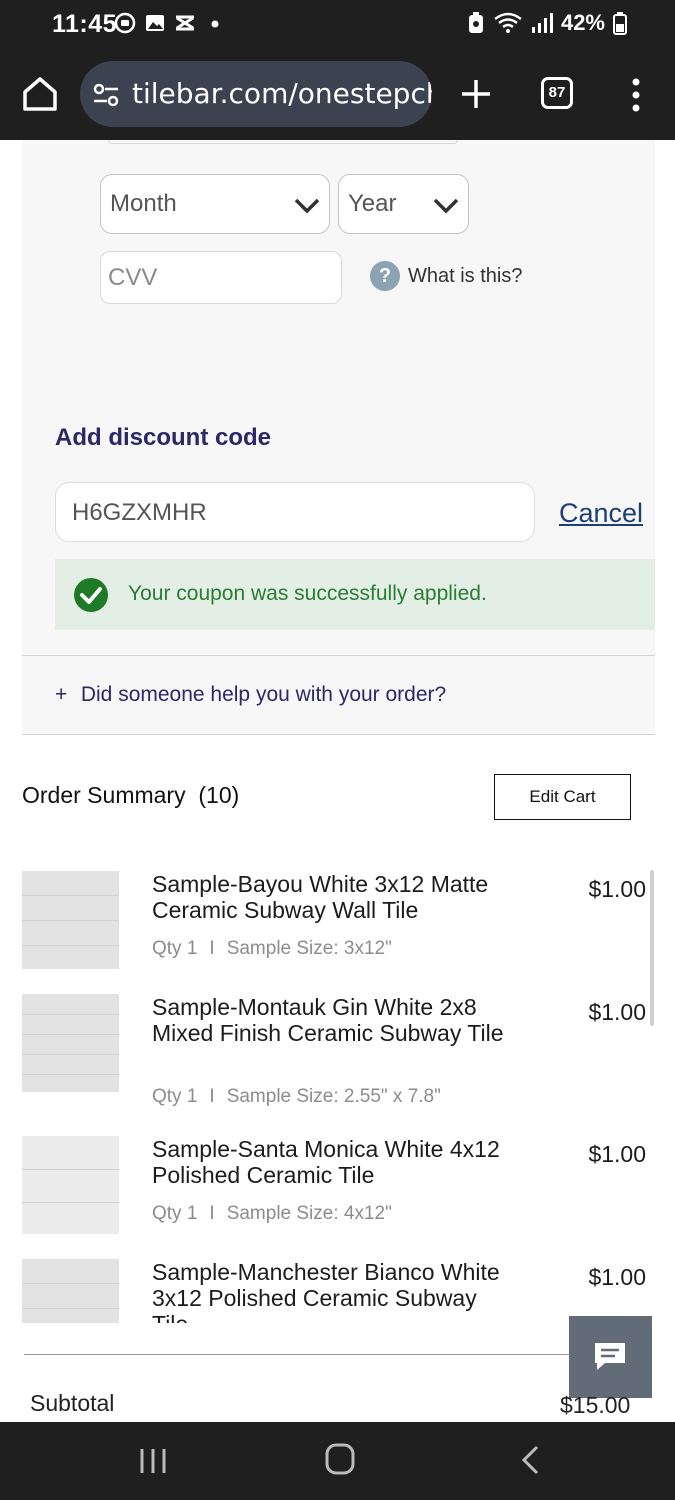 The height and width of the screenshot is (1500, 675). What do you see at coordinates (557, 93) in the screenshot?
I see `tab-switcher-button: 87` at bounding box center [557, 93].